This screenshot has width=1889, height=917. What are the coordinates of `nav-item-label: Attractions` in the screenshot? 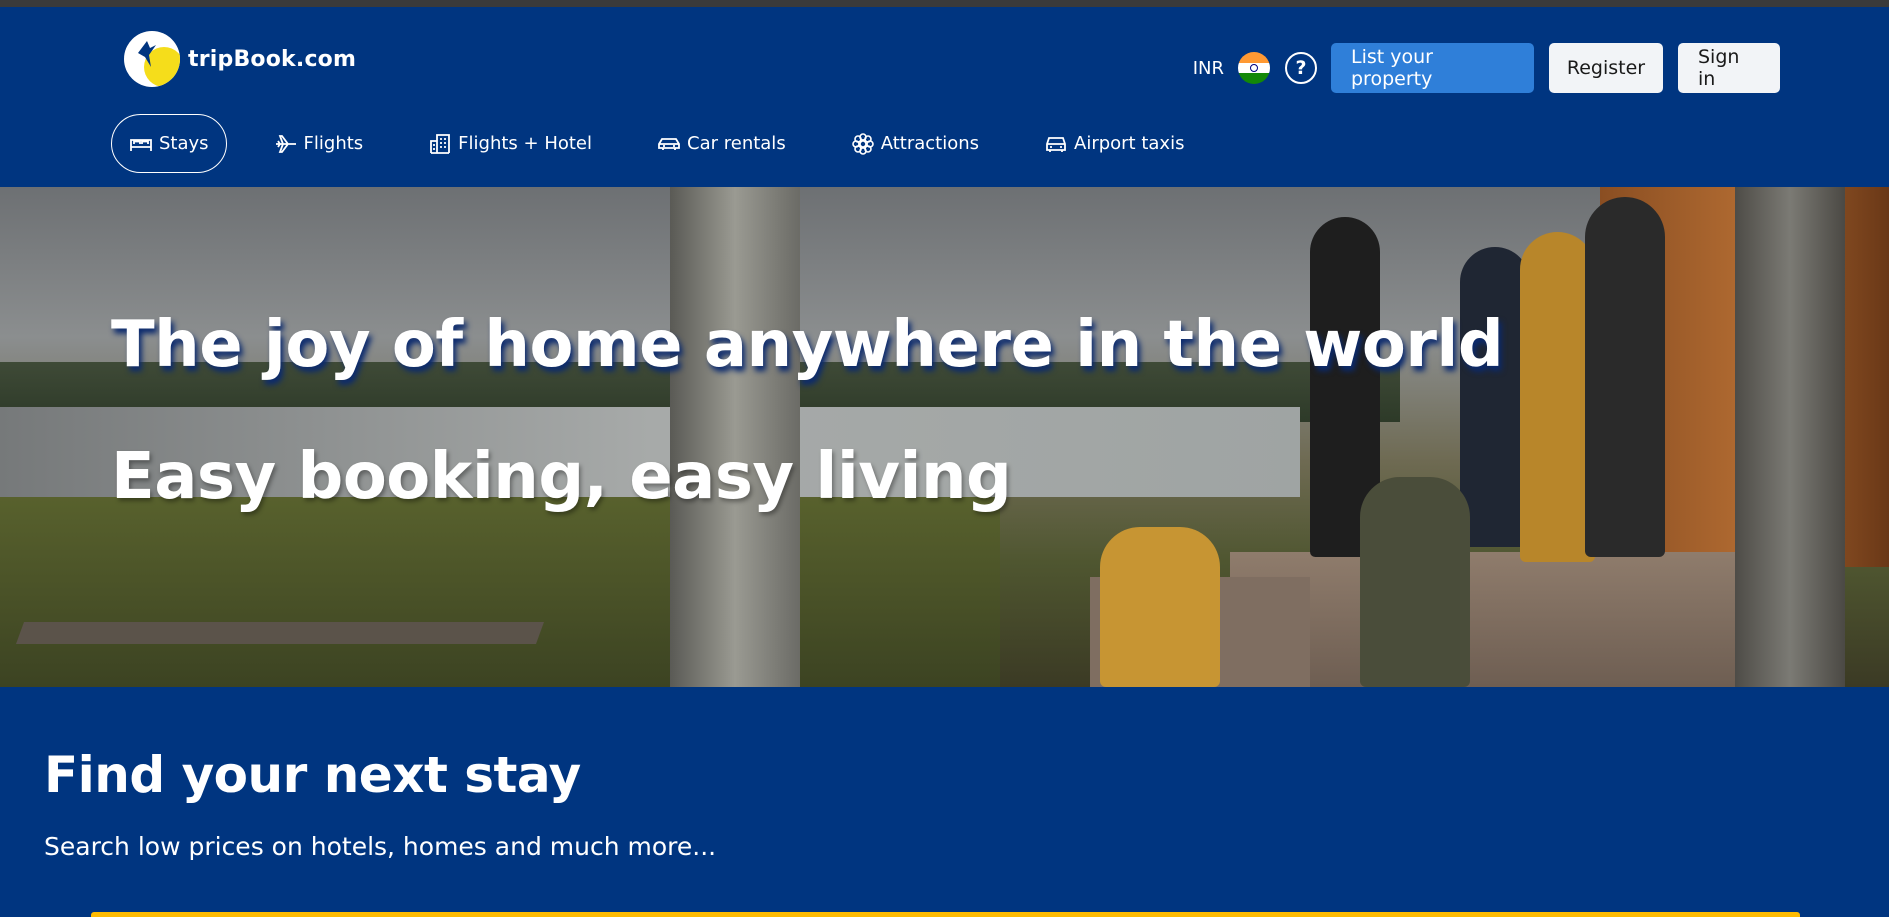 It's located at (929, 143).